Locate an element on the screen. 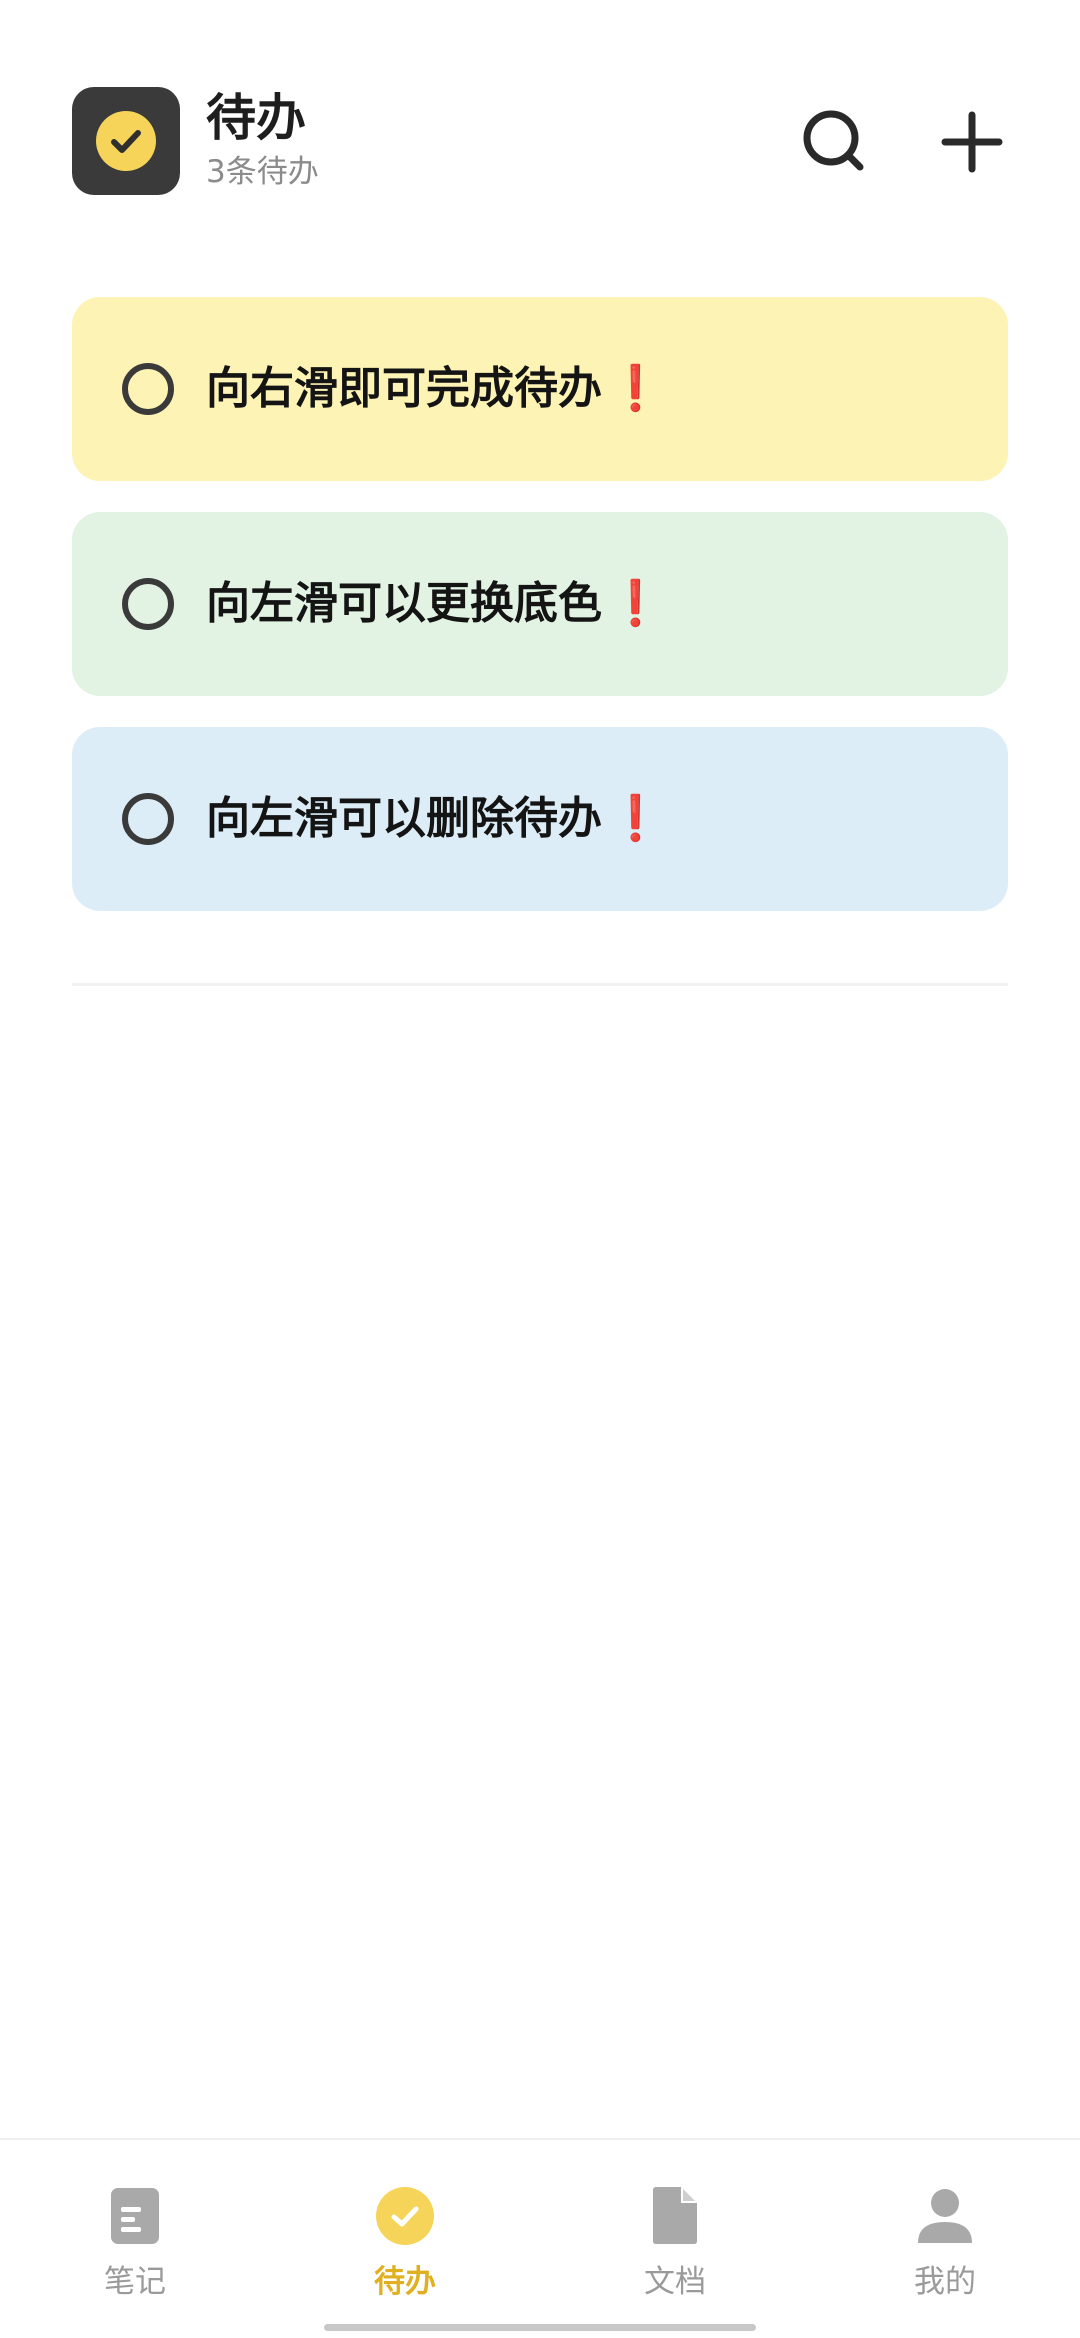 Image resolution: width=1080 pixels, height=2338 pixels. todo-count: 3条待办 is located at coordinates (262, 172).